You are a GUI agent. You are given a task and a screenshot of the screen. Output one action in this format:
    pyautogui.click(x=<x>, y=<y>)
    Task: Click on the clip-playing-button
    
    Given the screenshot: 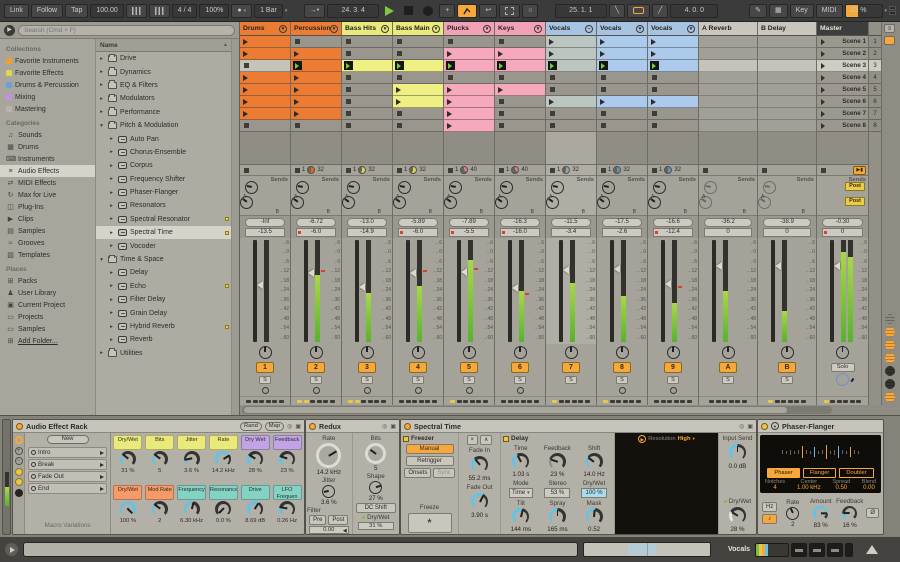 What is the action you would take?
    pyautogui.click(x=297, y=65)
    